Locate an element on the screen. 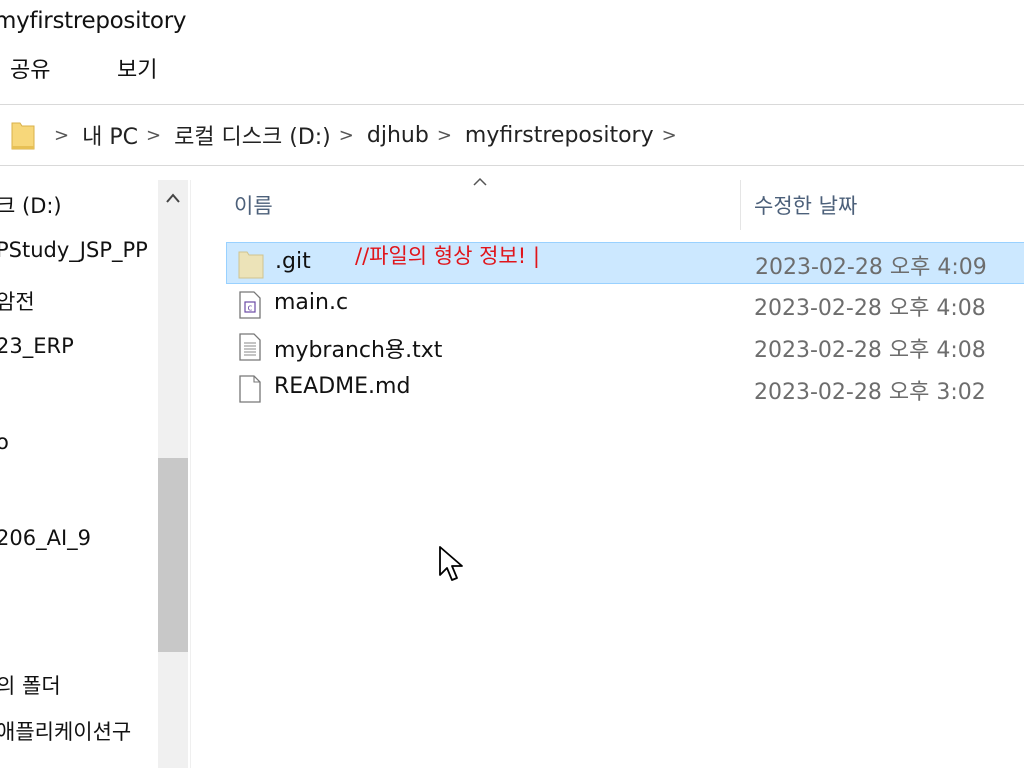 This screenshot has height=768, width=1024. file-name: mybranch용.txt is located at coordinates (358, 350).